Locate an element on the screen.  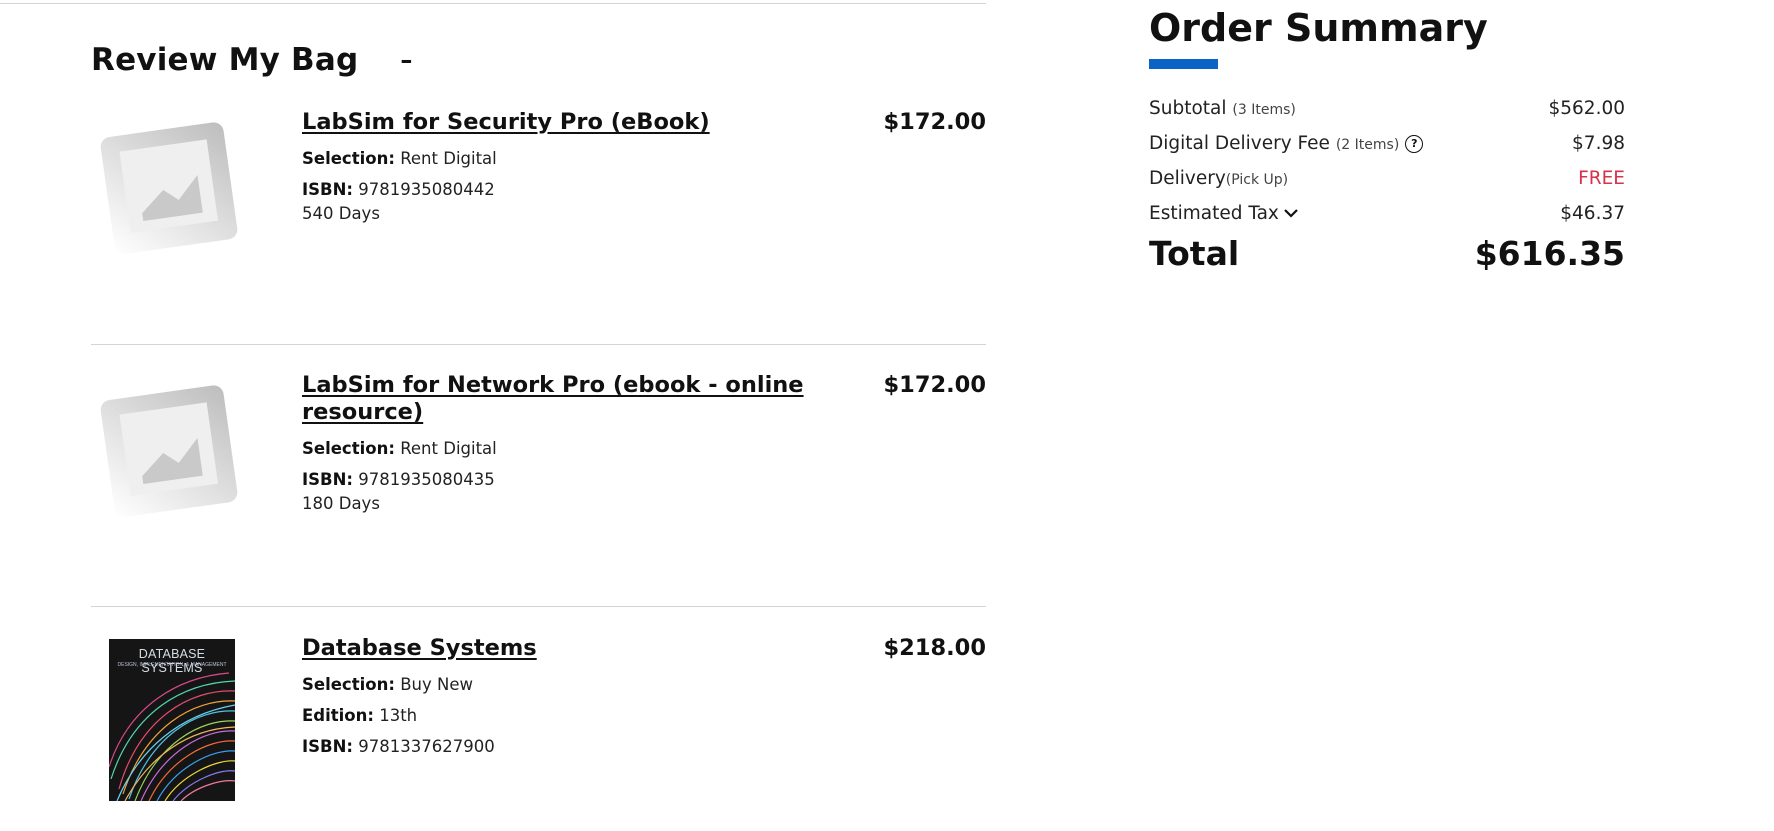
title-accent-bar is located at coordinates (1183, 64).